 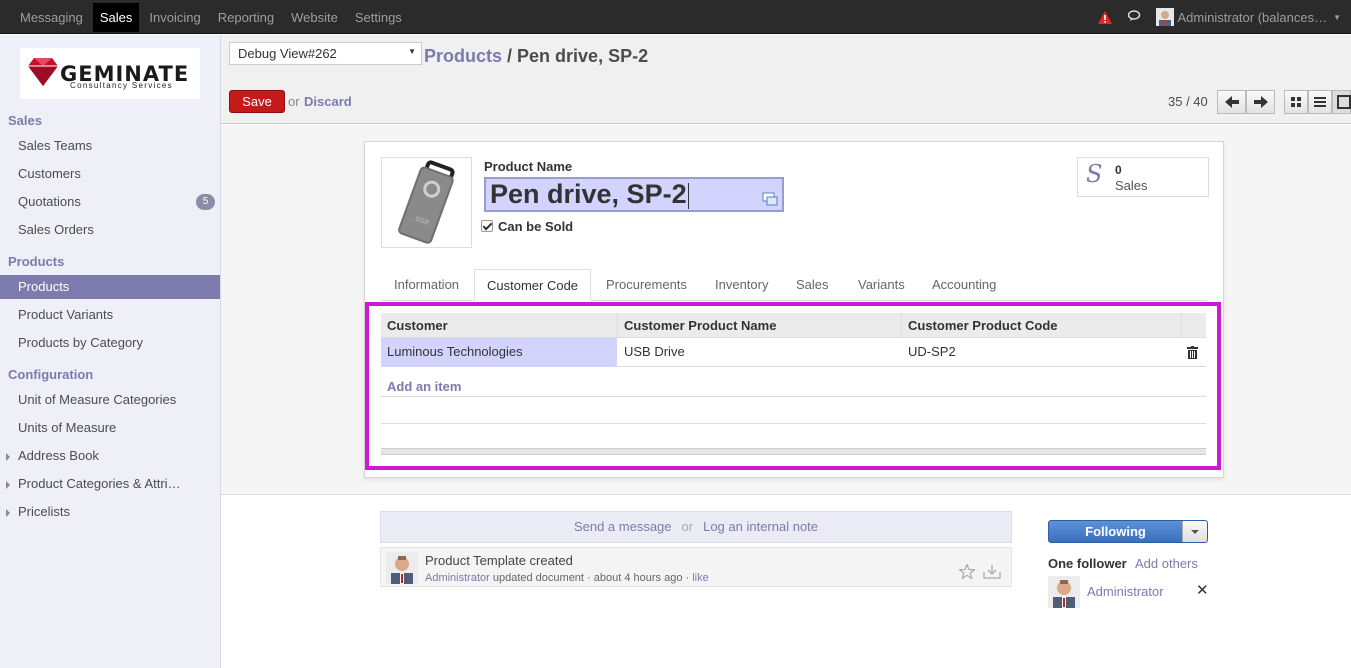 I want to click on list-view-button, so click(x=1320, y=102).